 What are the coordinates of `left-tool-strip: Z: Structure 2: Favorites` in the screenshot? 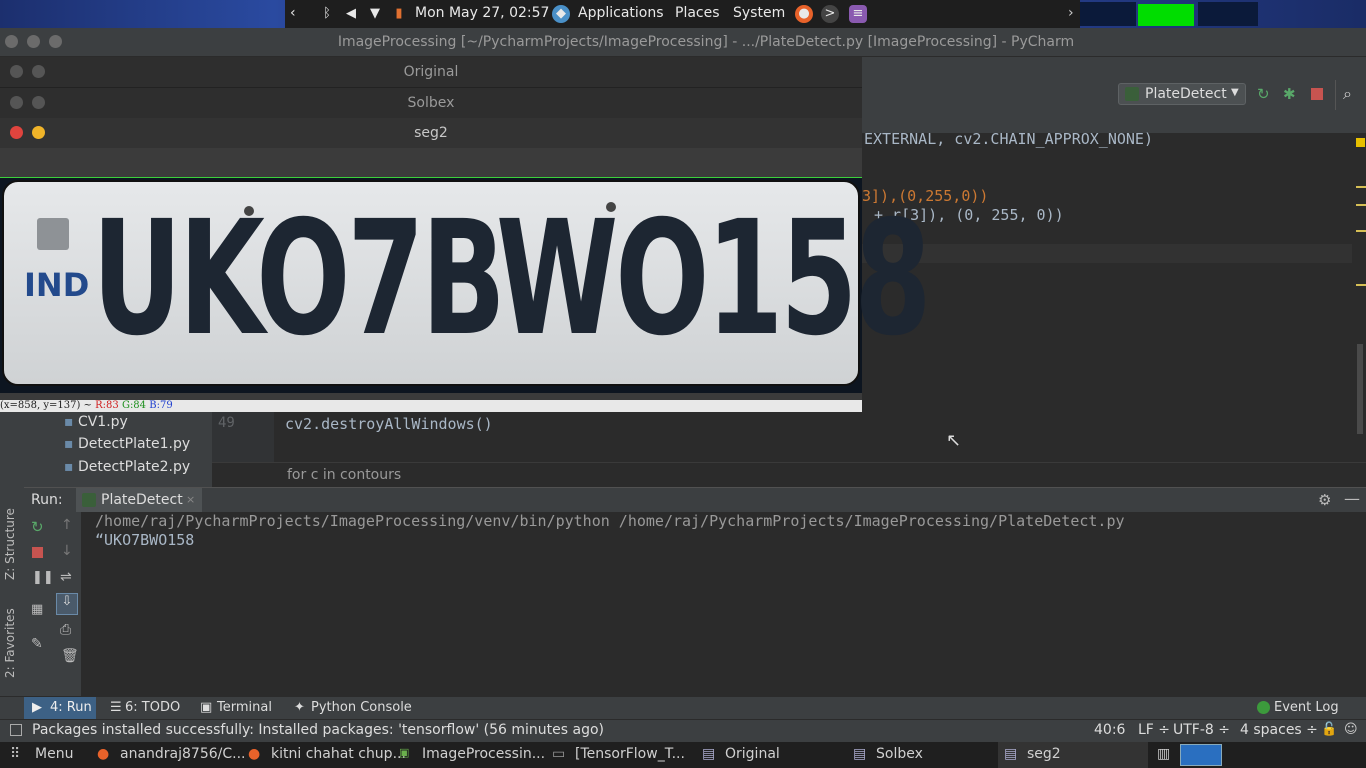 It's located at (12, 553).